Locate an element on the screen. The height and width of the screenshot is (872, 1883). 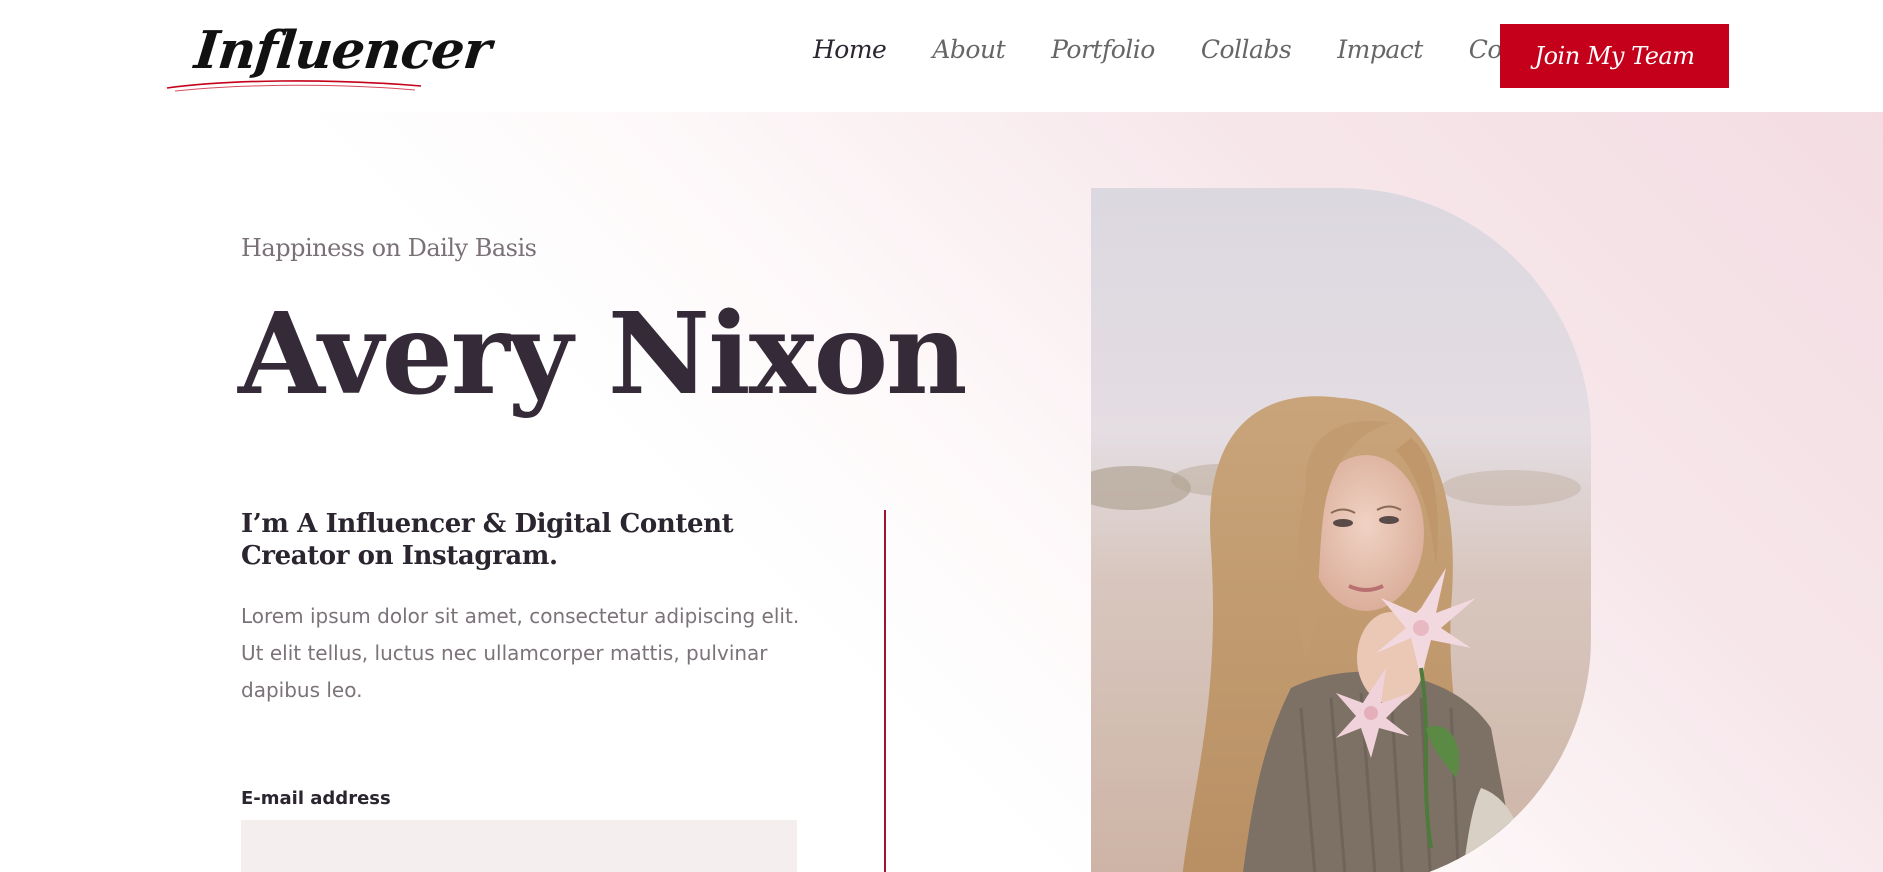
logo-underline-swash is located at coordinates (294, 86).